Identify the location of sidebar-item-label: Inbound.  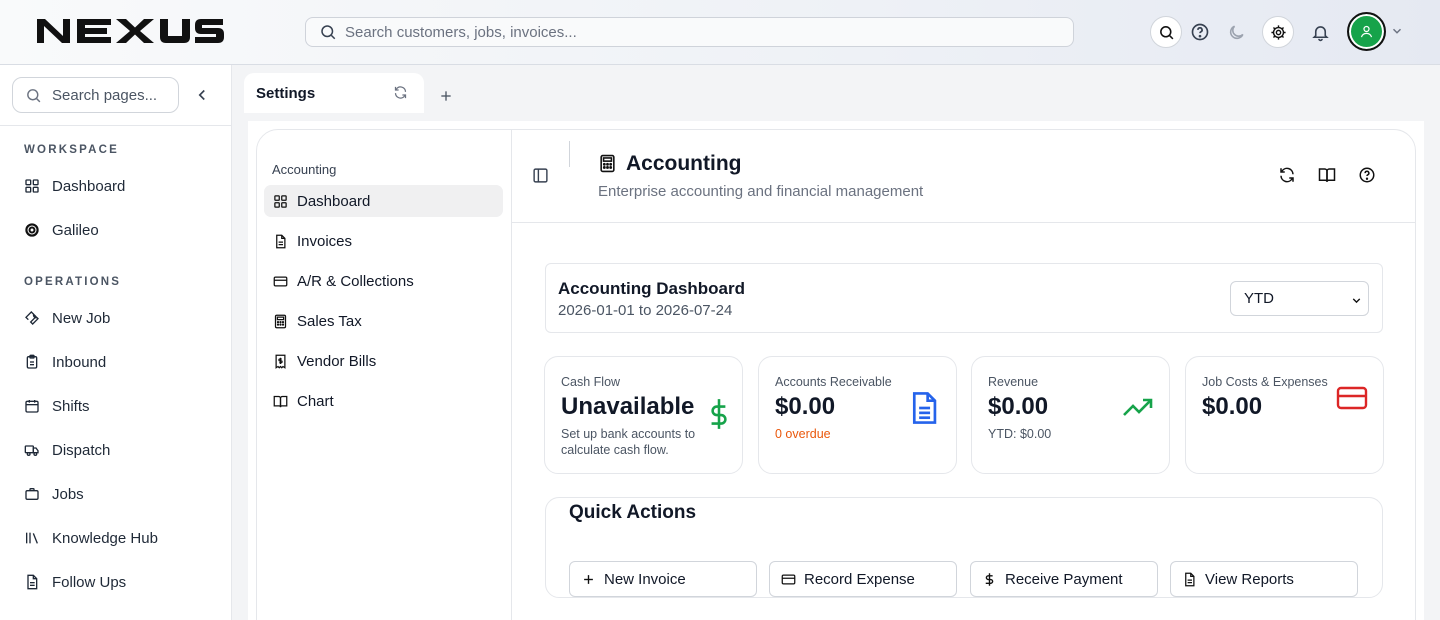
(79, 362).